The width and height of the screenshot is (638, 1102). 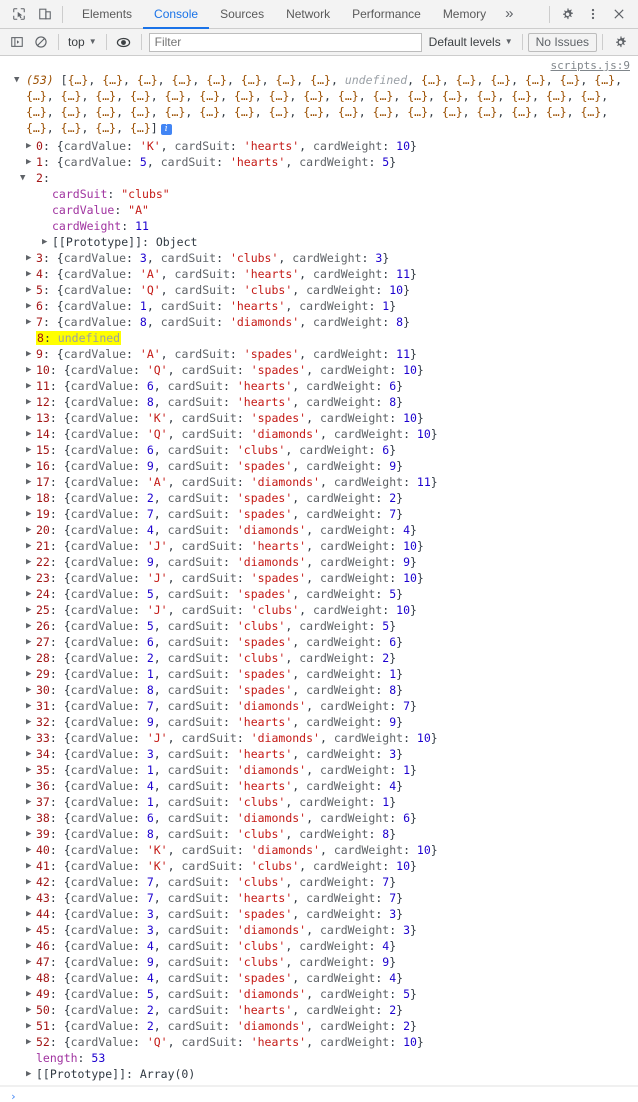 What do you see at coordinates (593, 14) in the screenshot?
I see `kebab-menu-icon` at bounding box center [593, 14].